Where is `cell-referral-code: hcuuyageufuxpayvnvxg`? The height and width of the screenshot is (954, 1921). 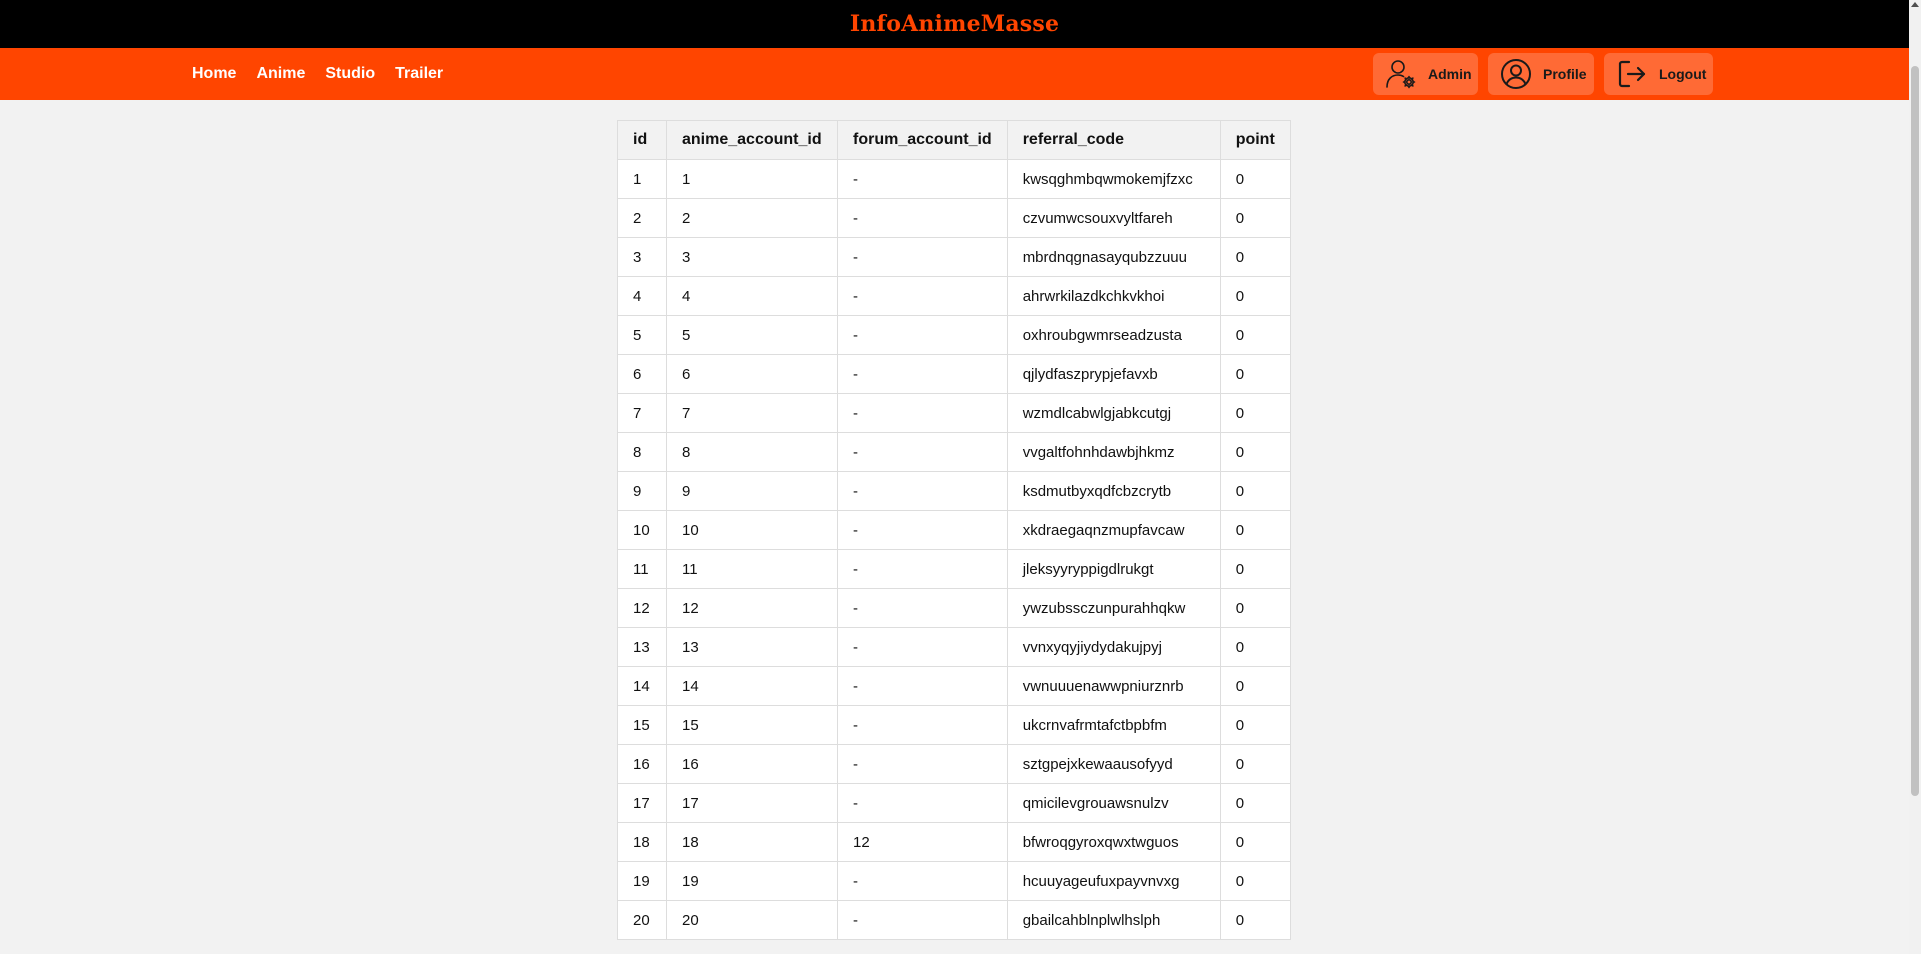
cell-referral-code: hcuuyageufuxpayvnvxg is located at coordinates (1113, 881).